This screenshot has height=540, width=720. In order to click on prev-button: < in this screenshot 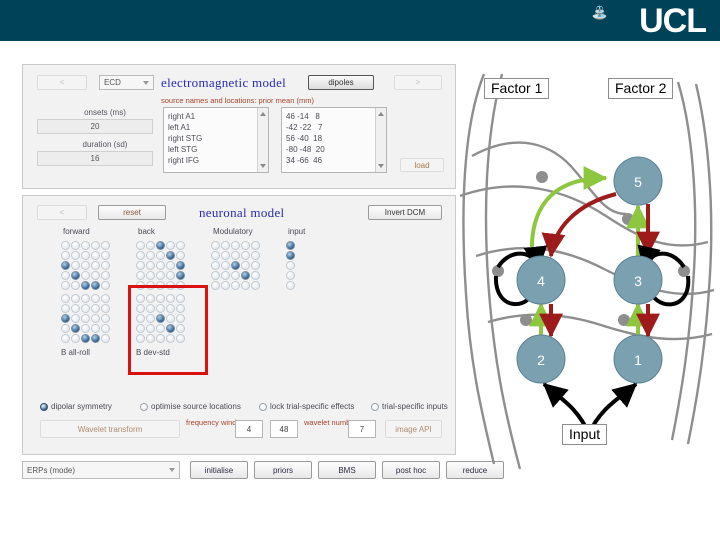, I will do `click(62, 82)`.